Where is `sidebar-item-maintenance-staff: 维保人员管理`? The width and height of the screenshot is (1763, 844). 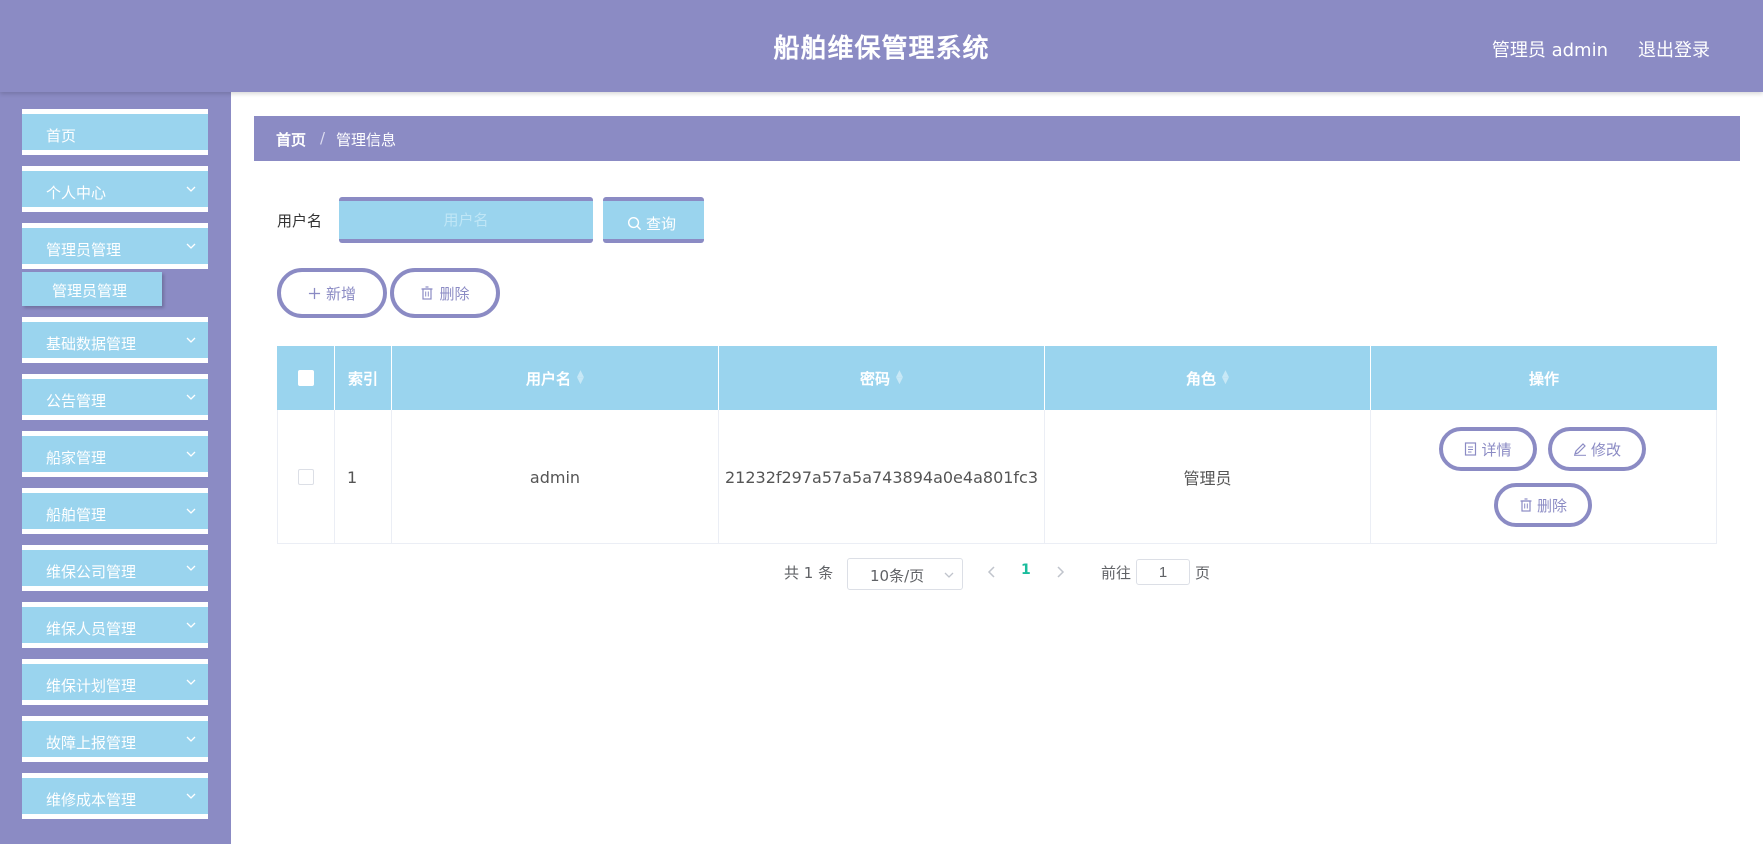
sidebar-item-maintenance-staff: 维保人员管理 is located at coordinates (115, 625).